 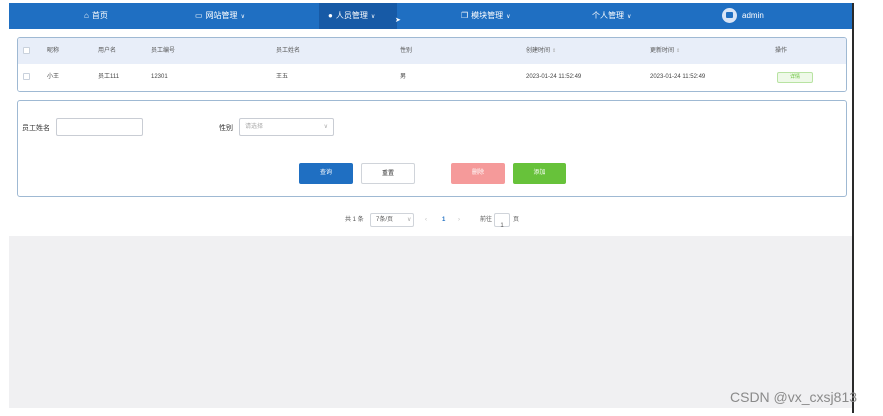 I want to click on prev-page-button: ‹, so click(x=426, y=220).